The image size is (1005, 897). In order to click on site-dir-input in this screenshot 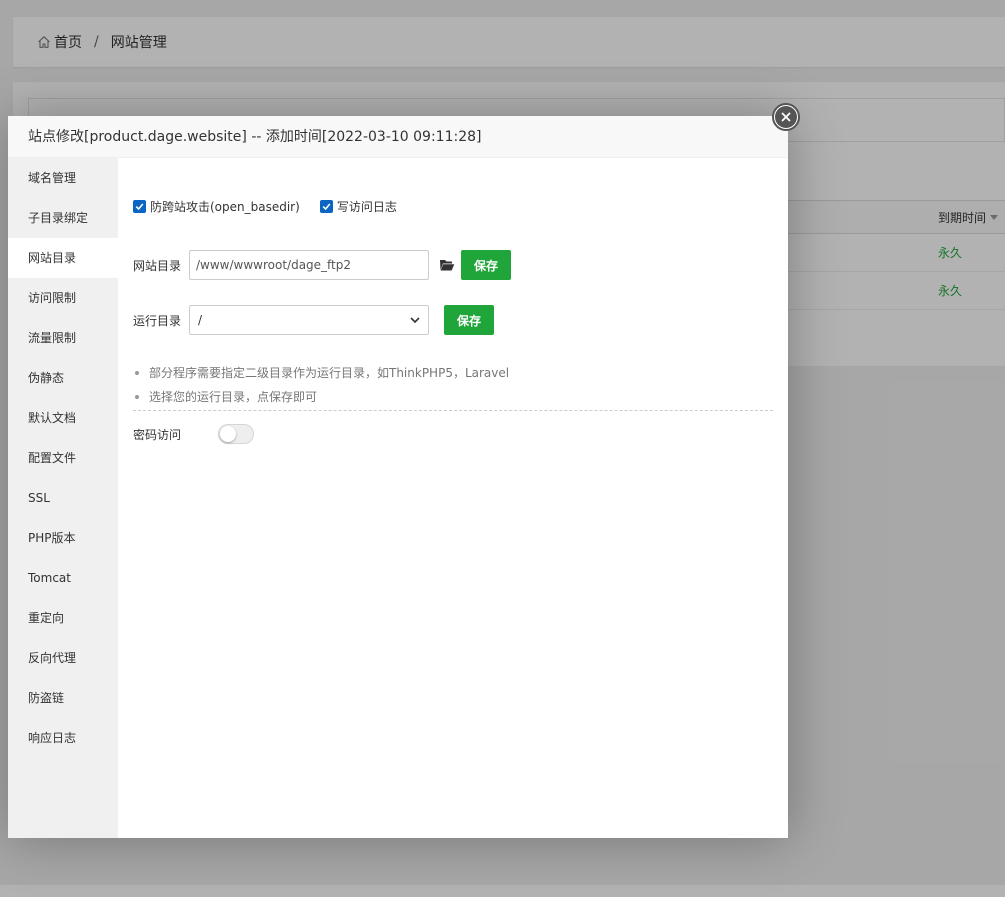, I will do `click(309, 265)`.